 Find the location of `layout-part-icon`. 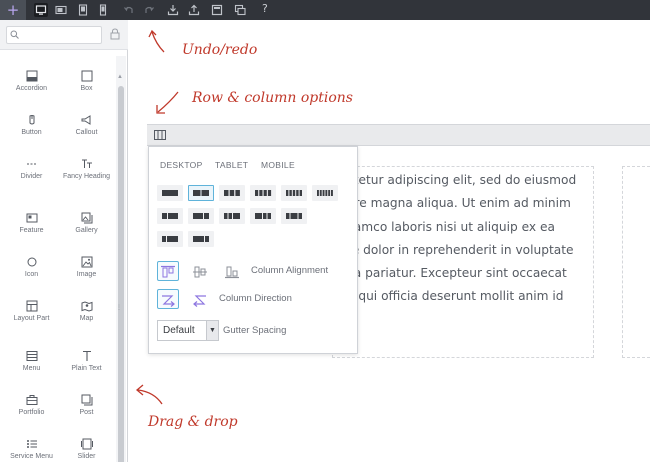

layout-part-icon is located at coordinates (31, 306).